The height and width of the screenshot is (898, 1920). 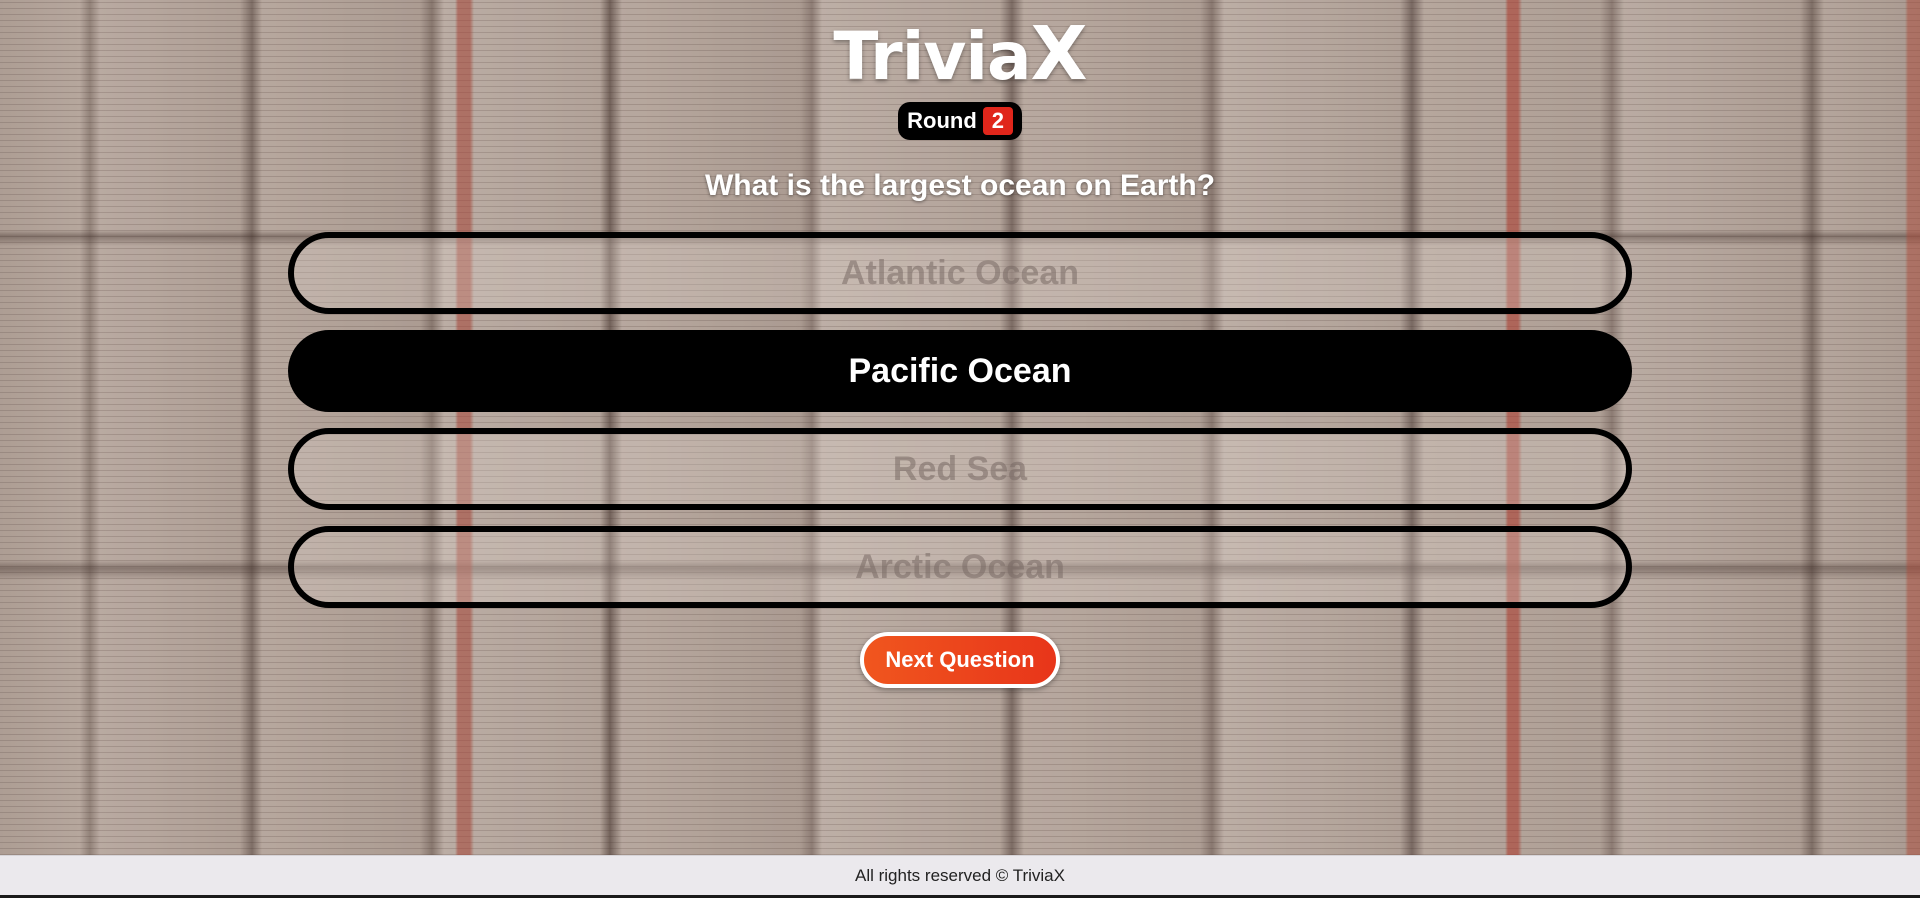 What do you see at coordinates (997, 121) in the screenshot?
I see `round-number: 2` at bounding box center [997, 121].